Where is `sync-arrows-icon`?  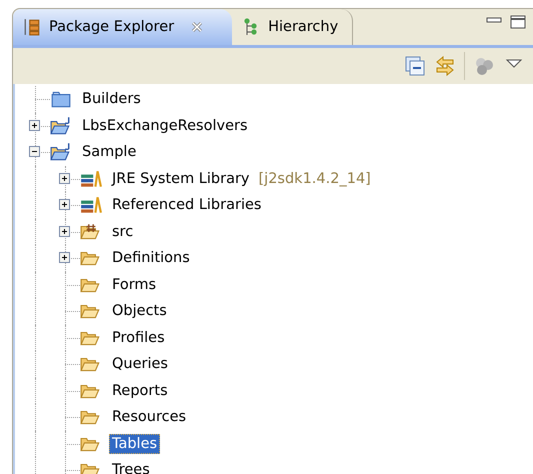
sync-arrows-icon is located at coordinates (445, 66).